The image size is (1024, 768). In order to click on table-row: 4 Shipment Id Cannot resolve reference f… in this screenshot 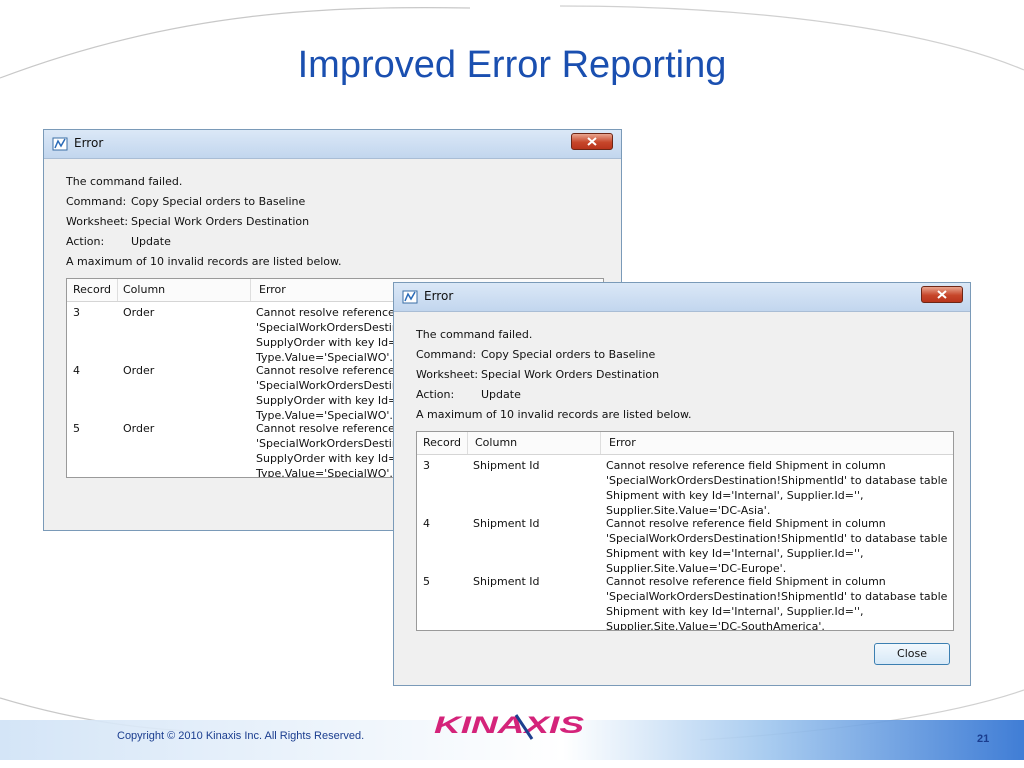, I will do `click(685, 544)`.